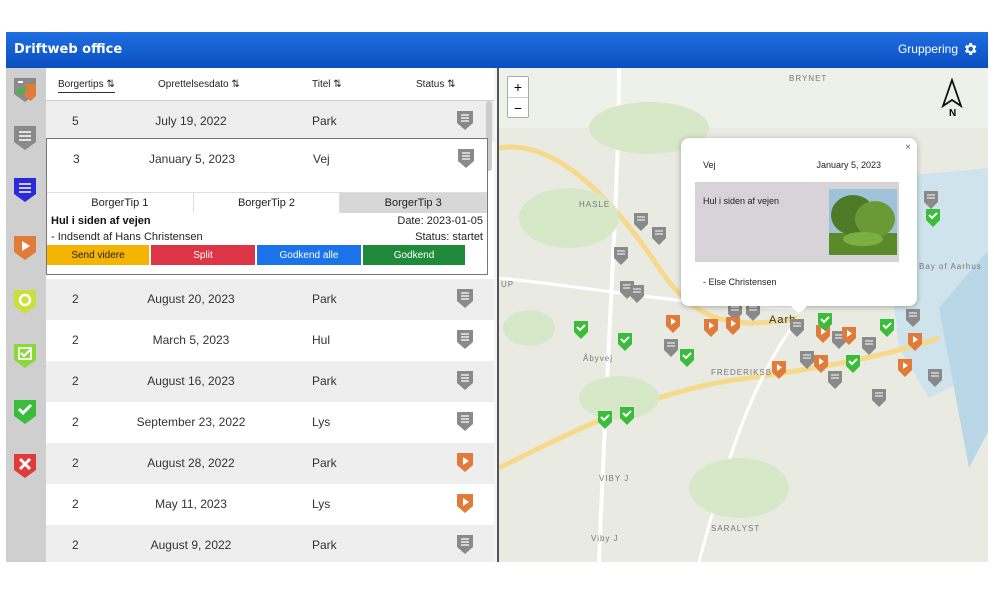  What do you see at coordinates (25, 466) in the screenshot?
I see `filter-x-red-icon` at bounding box center [25, 466].